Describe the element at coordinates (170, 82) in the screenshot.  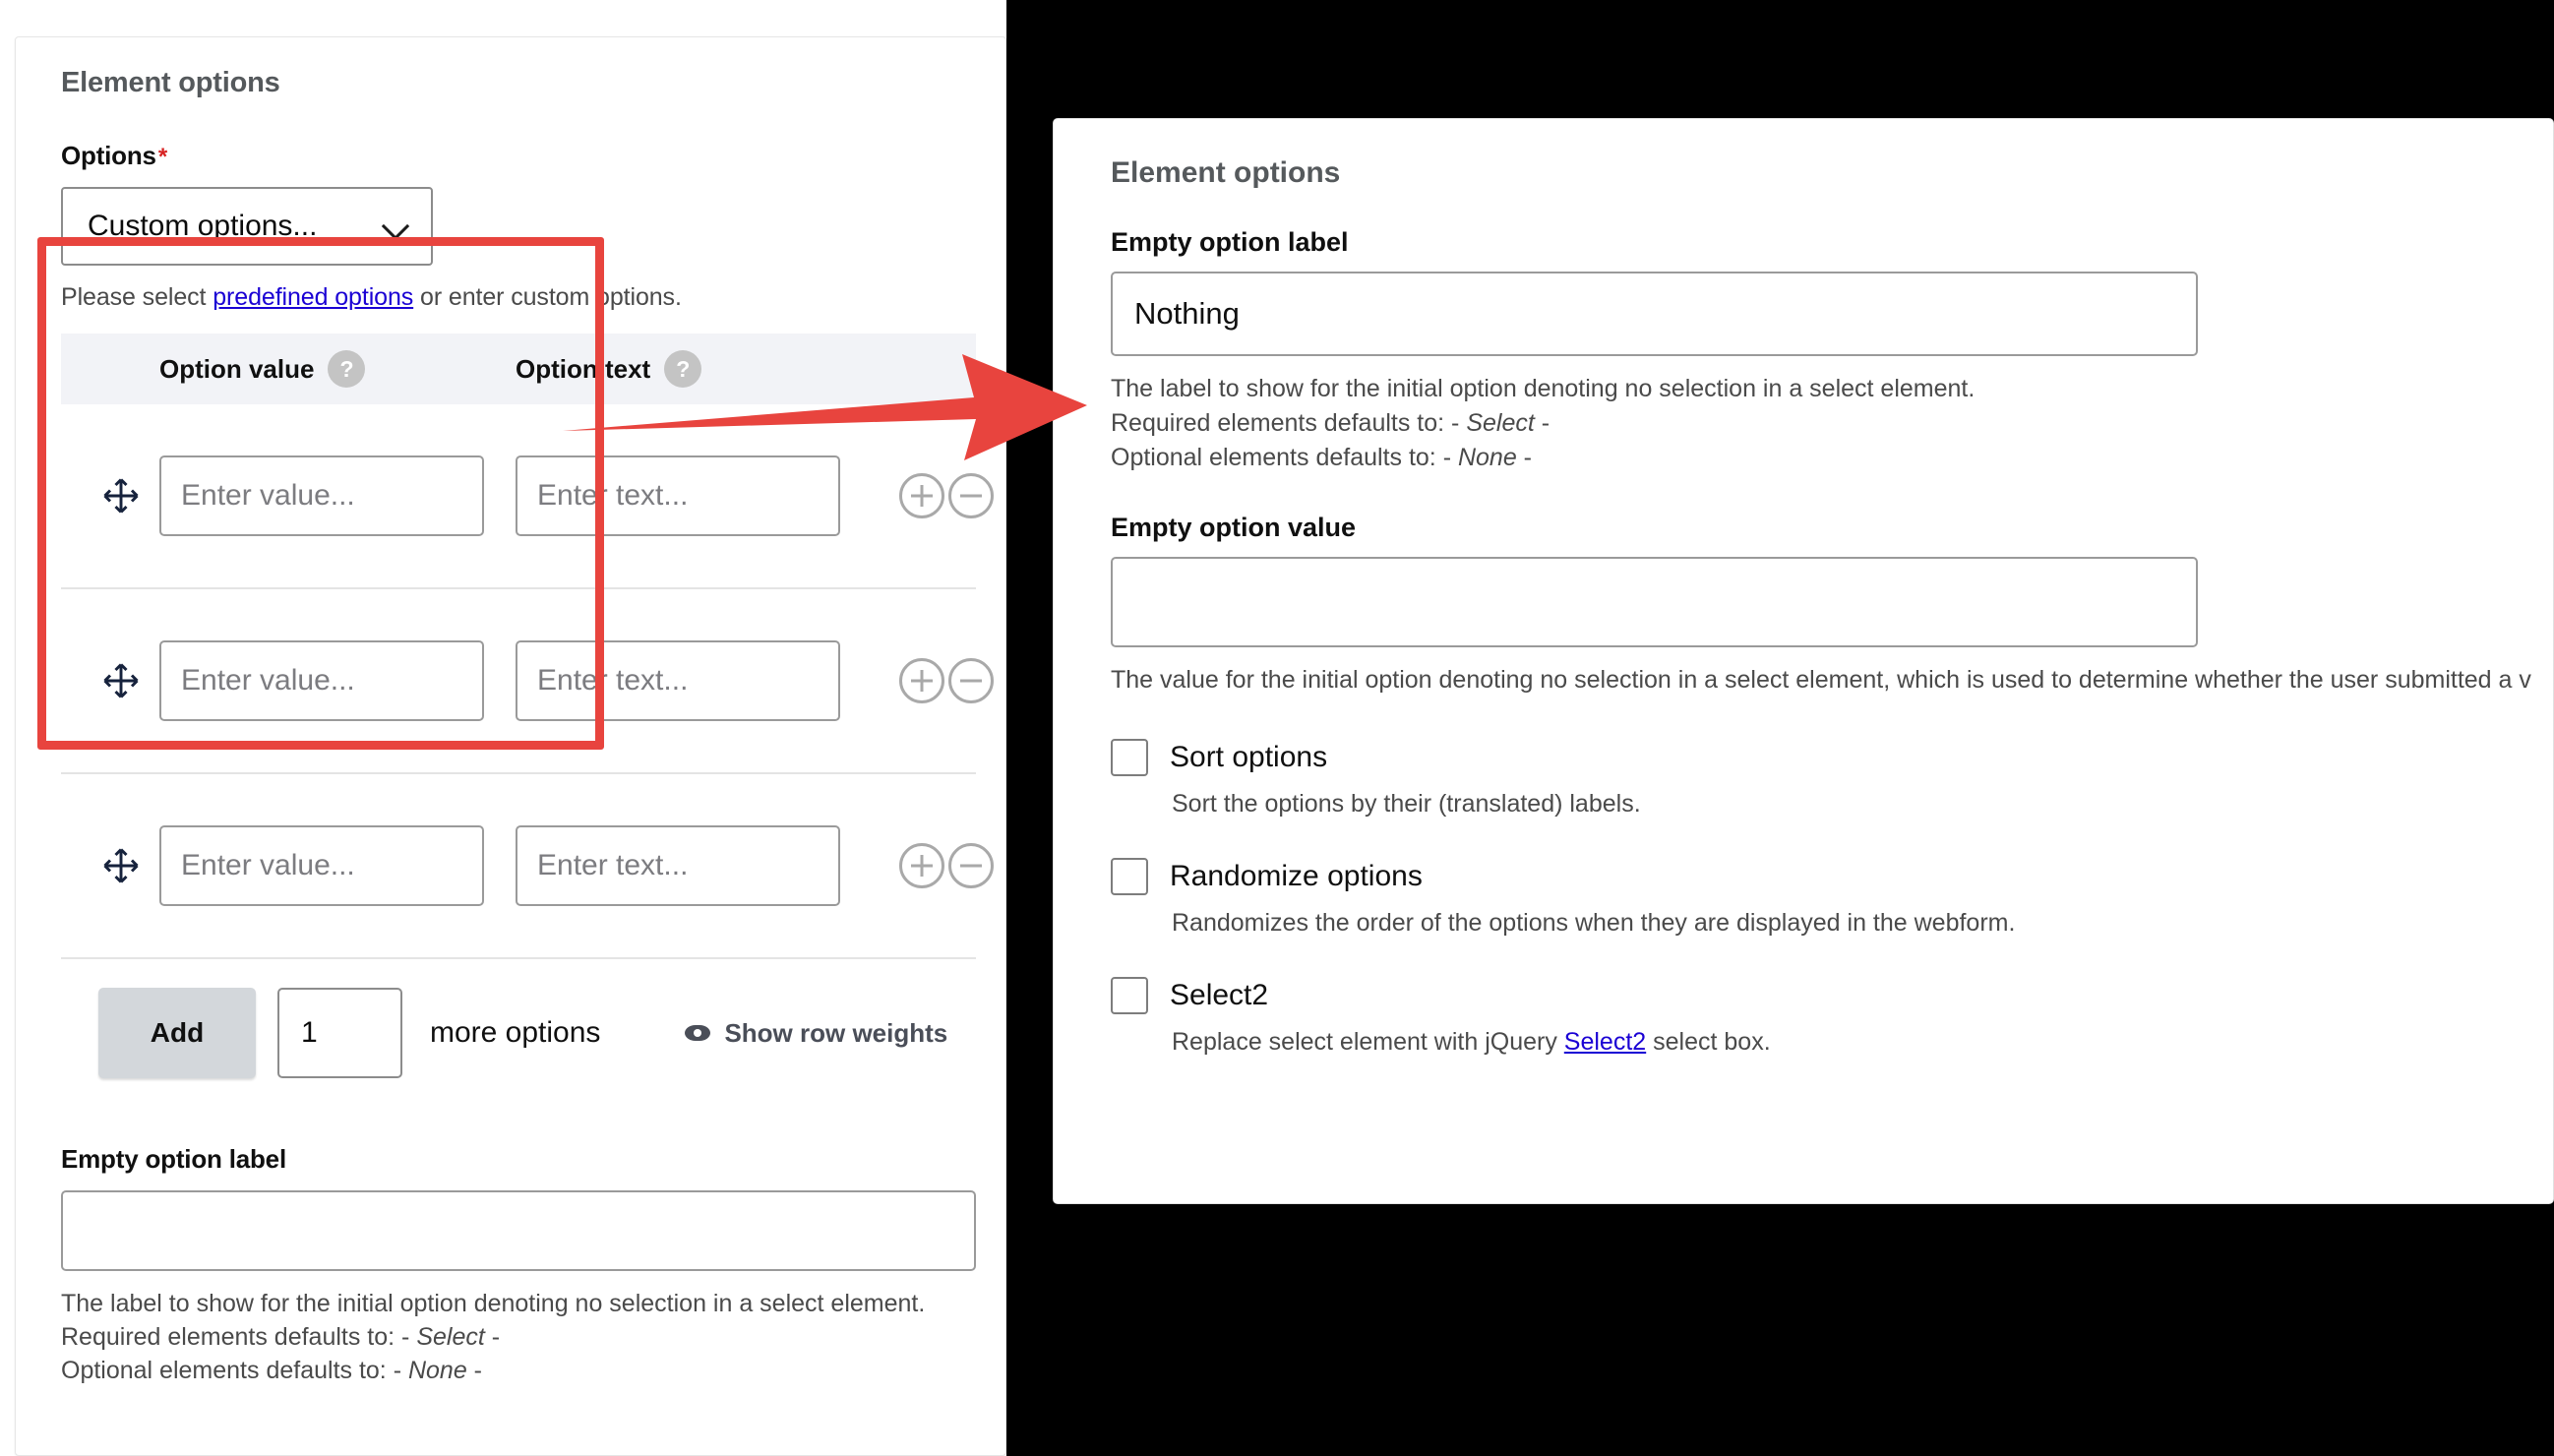
I see `page-title: Element options` at that location.